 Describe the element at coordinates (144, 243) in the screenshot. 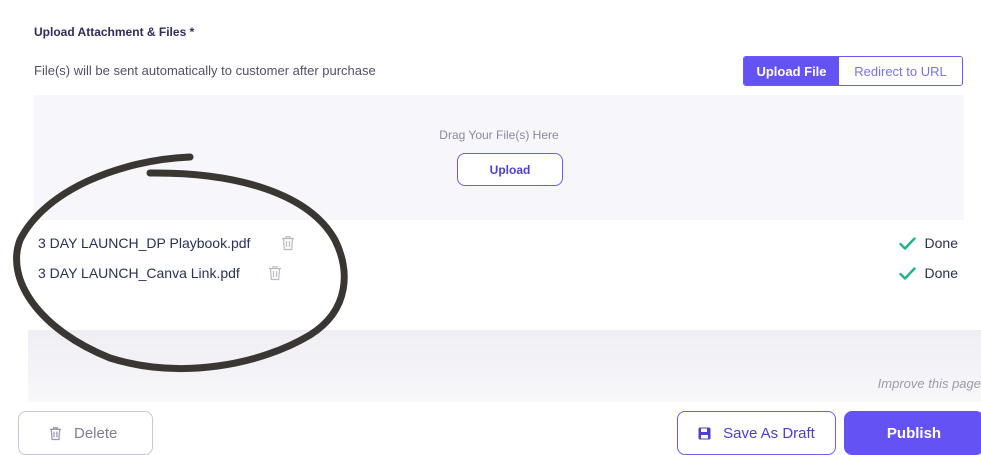

I see `file-name: 3 DAY LAUNCH_DP Playbook.pdf` at that location.